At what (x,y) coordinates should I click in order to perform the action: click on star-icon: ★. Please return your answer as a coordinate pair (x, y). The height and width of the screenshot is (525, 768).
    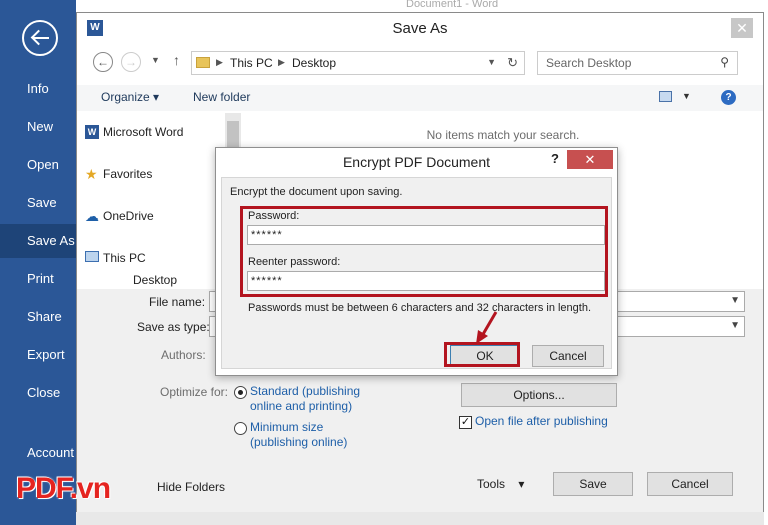
    Looking at the image, I should click on (91, 174).